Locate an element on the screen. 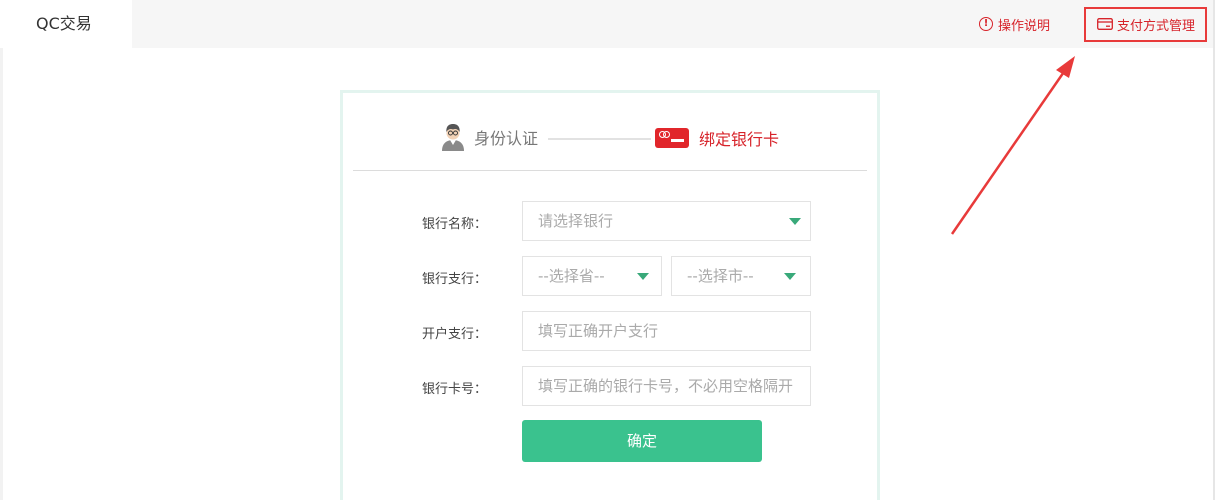 This screenshot has width=1215, height=500. bank-name-select: 请选择银行 is located at coordinates (666, 221).